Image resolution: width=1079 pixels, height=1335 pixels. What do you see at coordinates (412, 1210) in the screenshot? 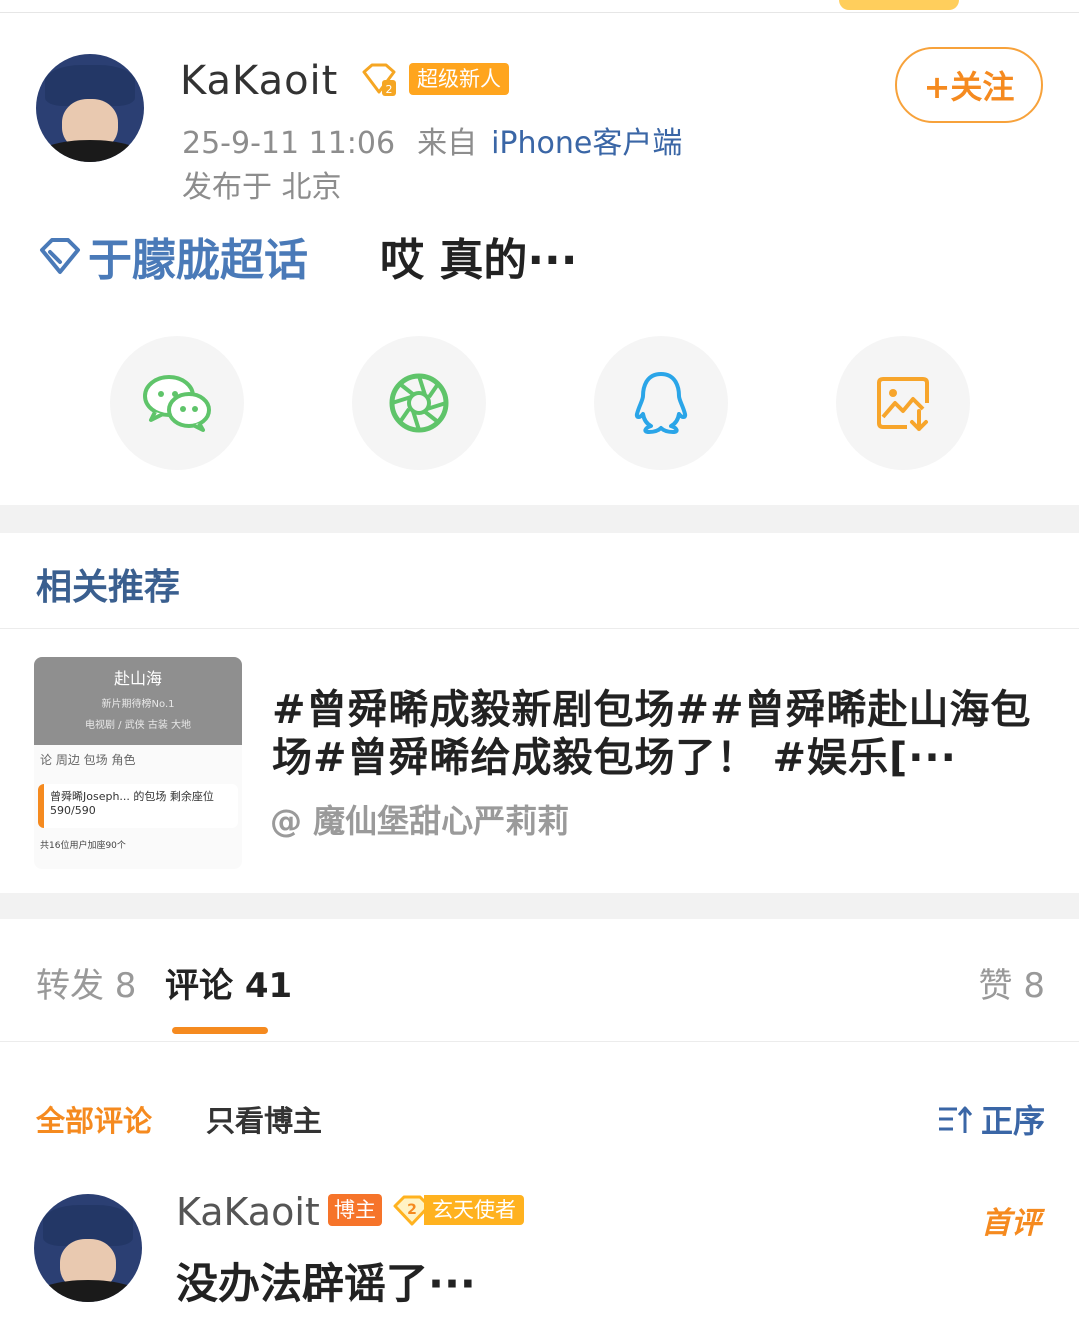
I see `rank-number: 2` at bounding box center [412, 1210].